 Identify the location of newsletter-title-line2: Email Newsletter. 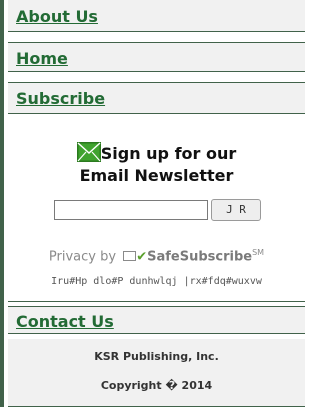
(156, 175).